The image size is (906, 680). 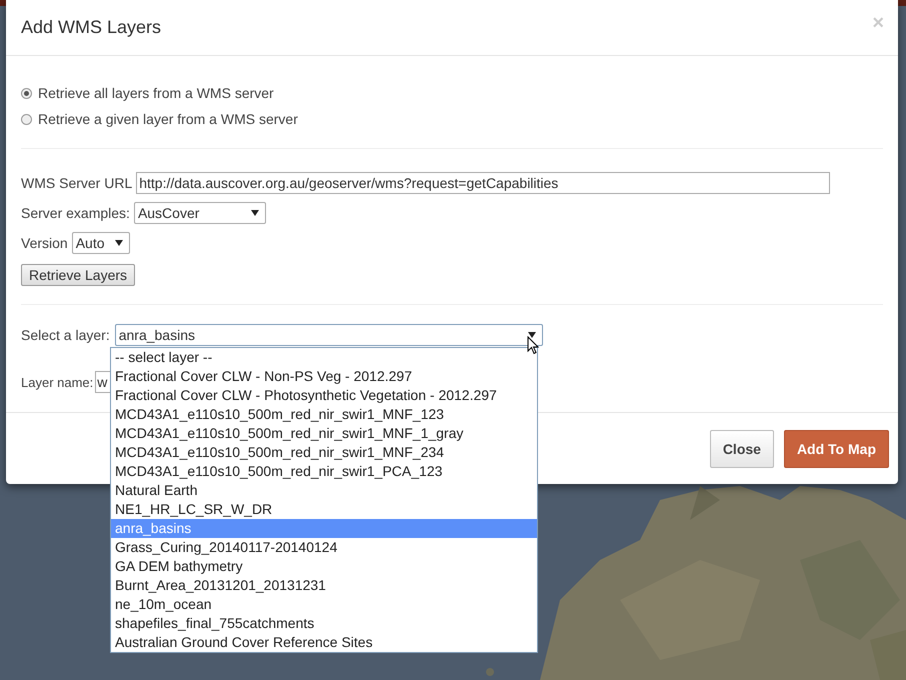 I want to click on close-button: Close, so click(x=742, y=449).